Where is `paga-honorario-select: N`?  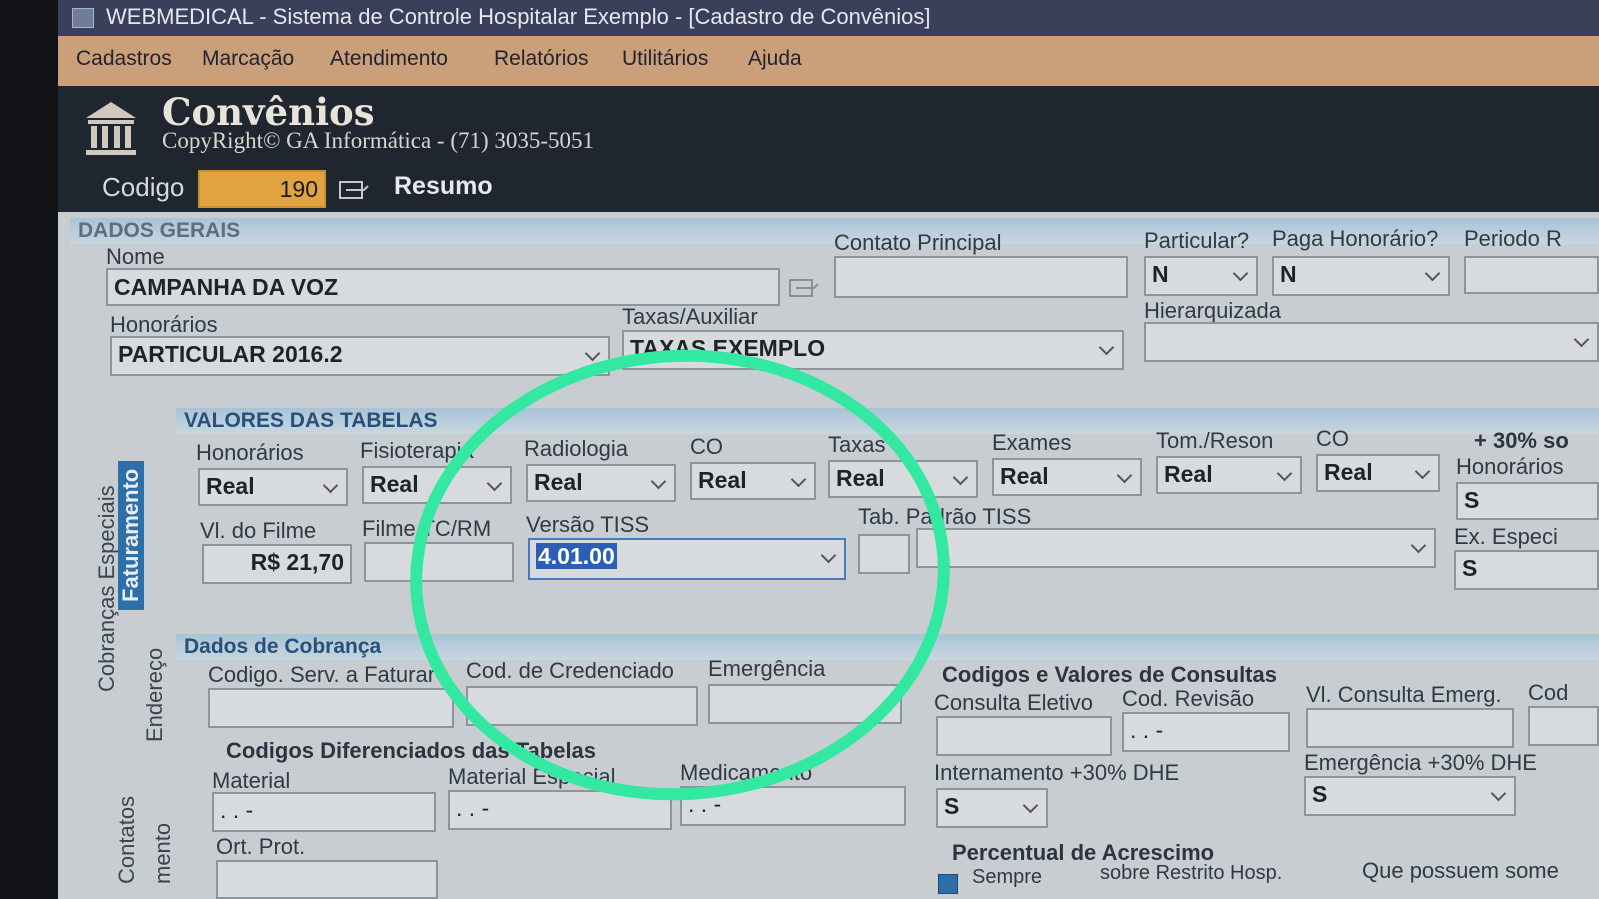 paga-honorario-select: N is located at coordinates (1361, 276).